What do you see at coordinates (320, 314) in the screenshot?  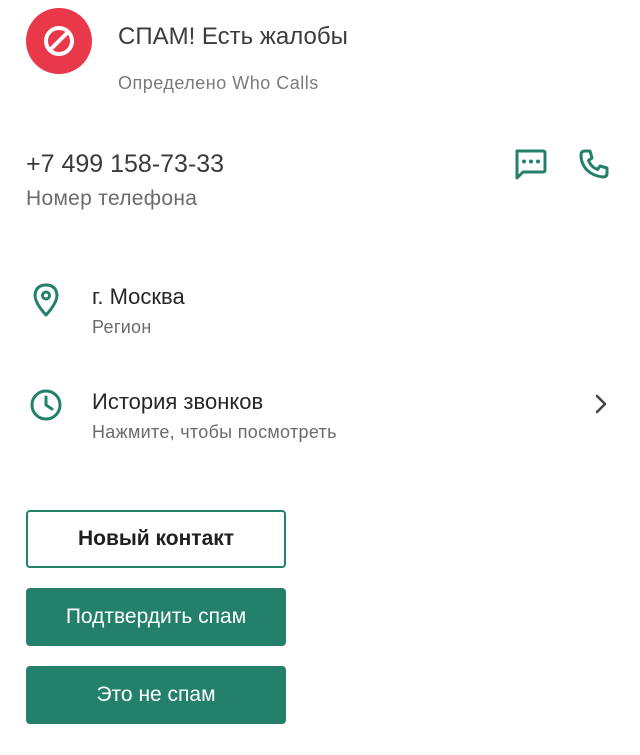 I see `region-row: г. Москва Регион` at bounding box center [320, 314].